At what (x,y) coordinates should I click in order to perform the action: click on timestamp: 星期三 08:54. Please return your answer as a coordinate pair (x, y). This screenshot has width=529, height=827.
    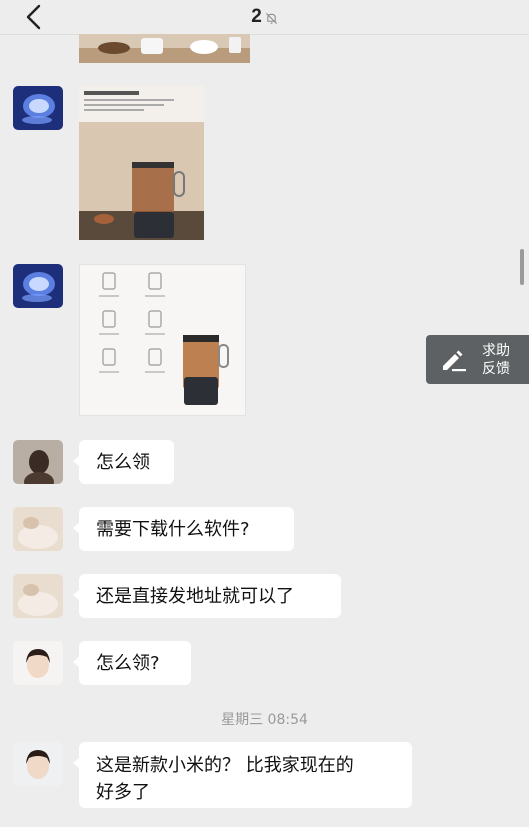
    Looking at the image, I should click on (264, 720).